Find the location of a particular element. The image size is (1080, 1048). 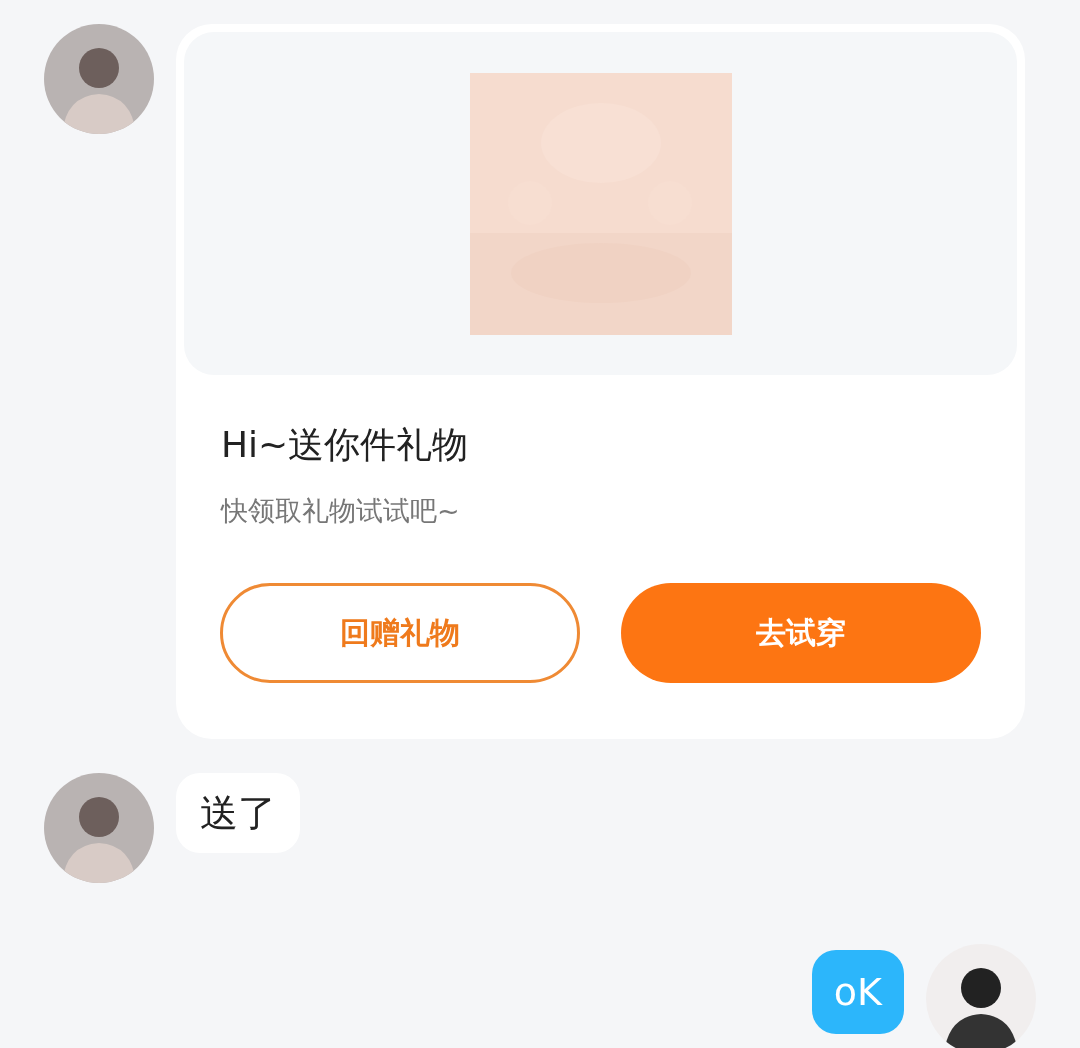

gift-subtitle: 快领取礼物试试吧~ is located at coordinates (341, 511).